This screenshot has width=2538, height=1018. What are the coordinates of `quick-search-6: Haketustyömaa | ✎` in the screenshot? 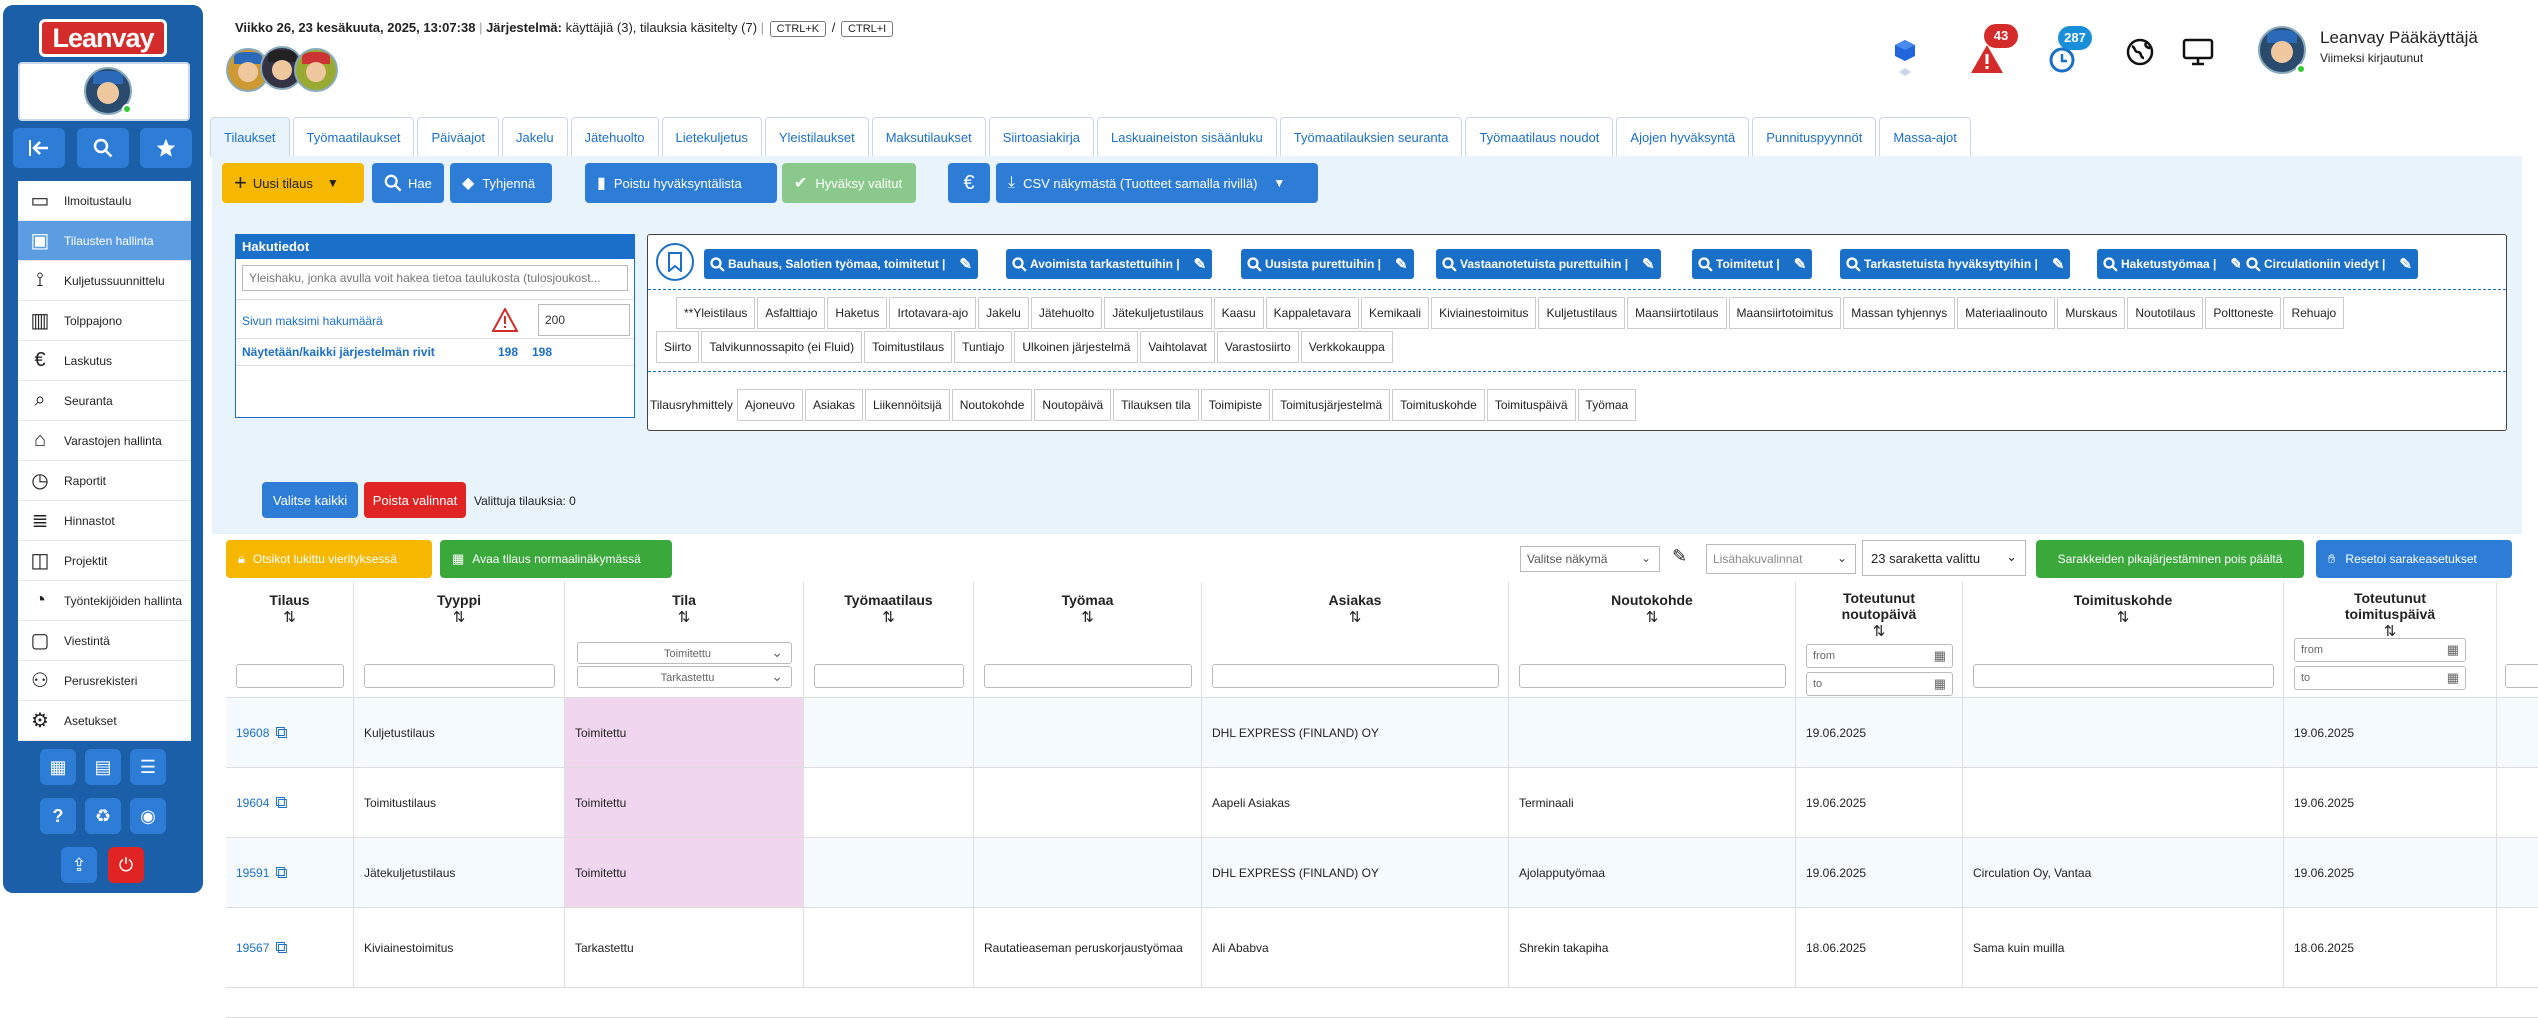 It's located at (2173, 264).